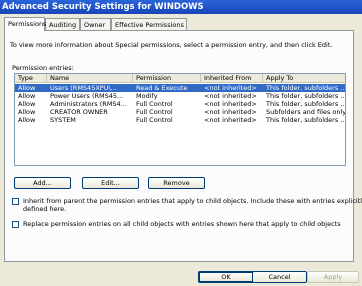  I want to click on title-bar: Advanced Security Settings for WINDOWS, so click(181, 7).